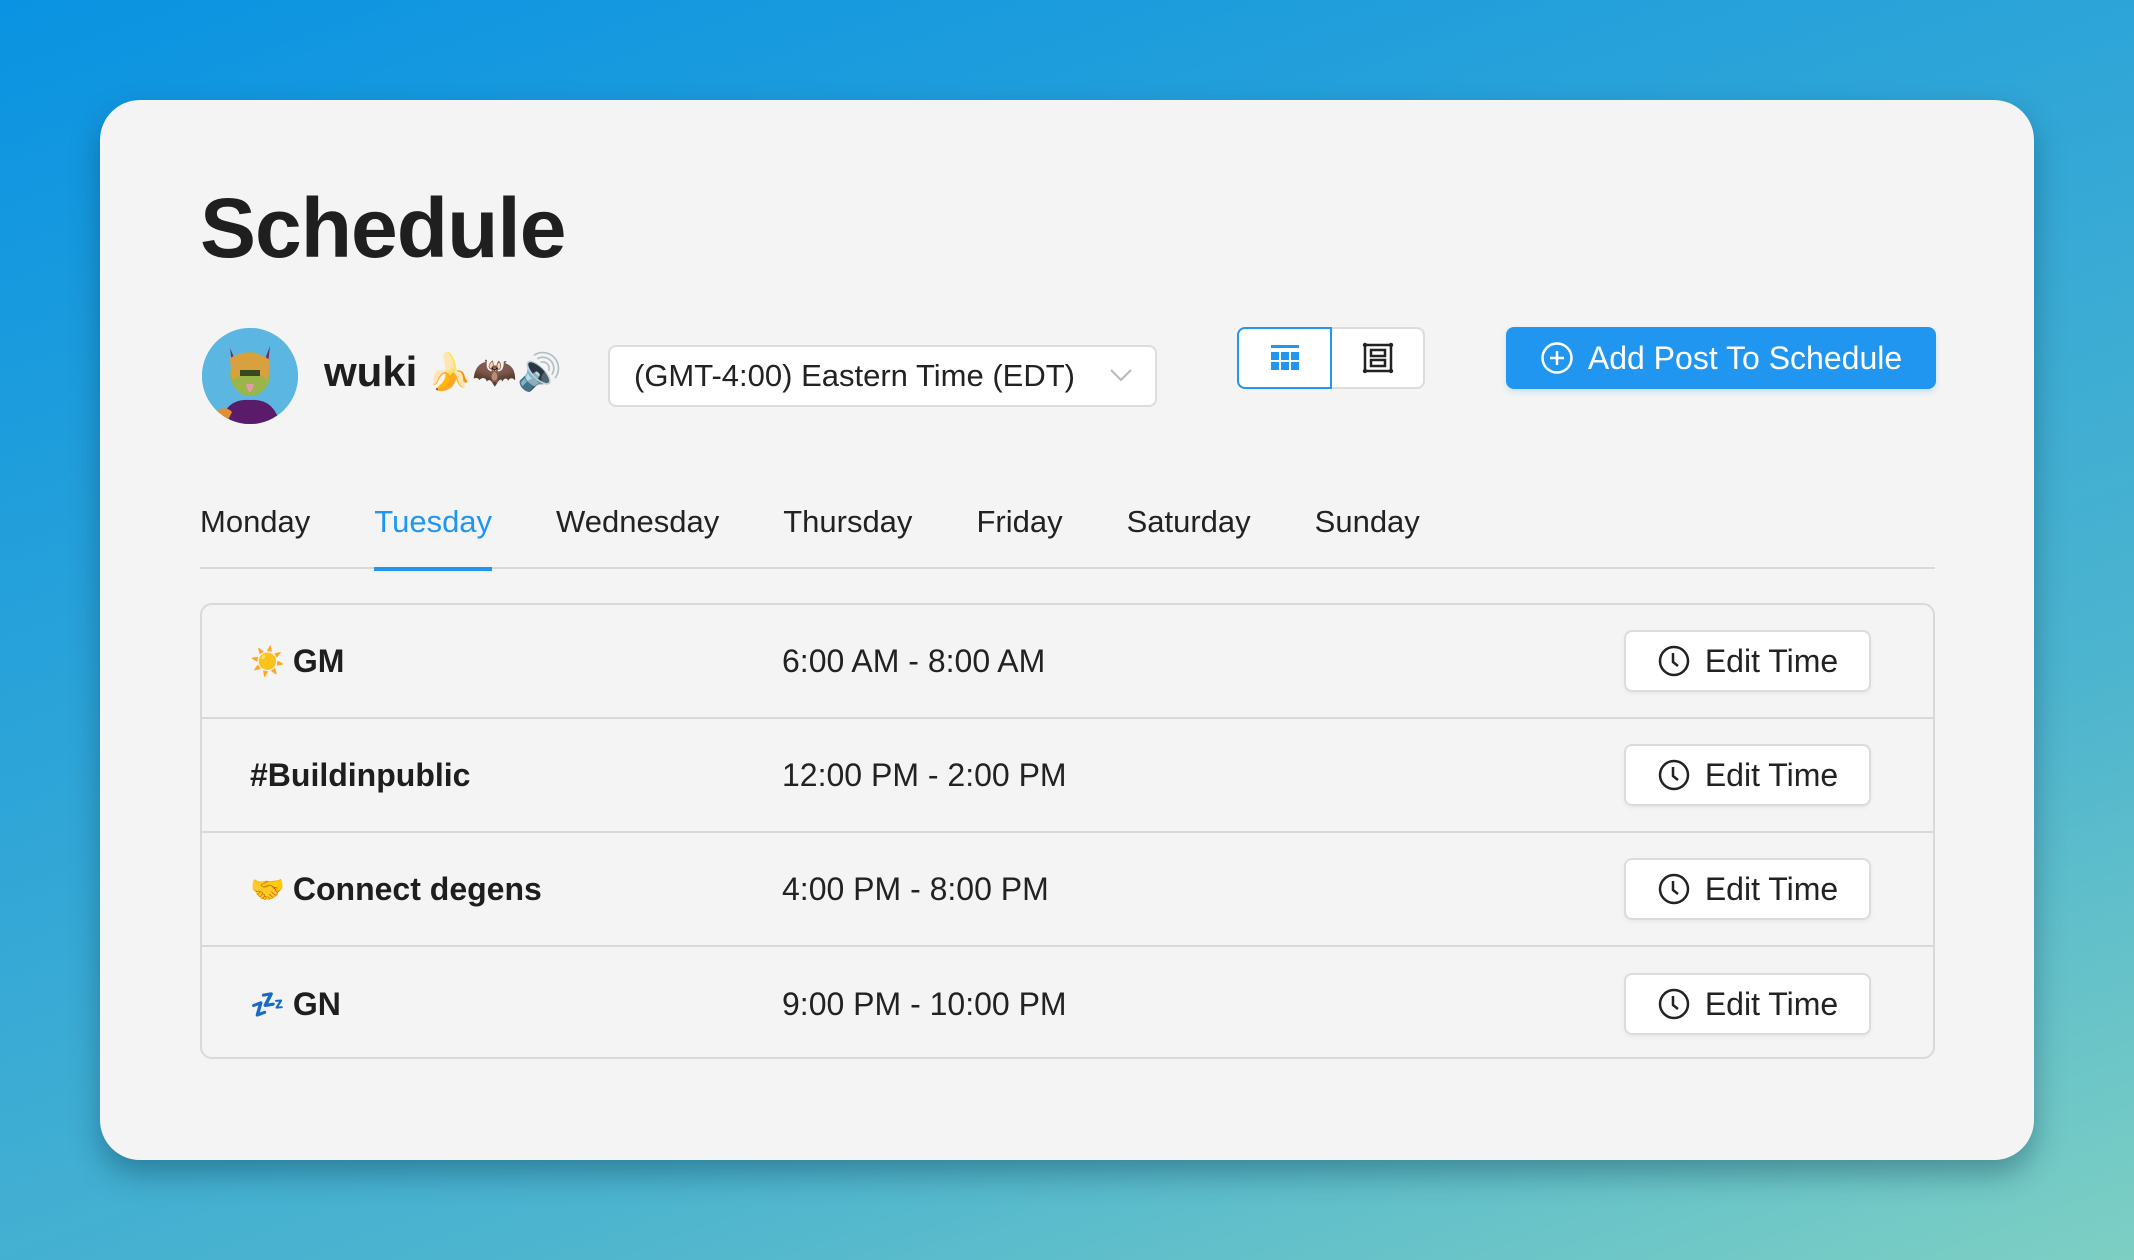 This screenshot has width=2134, height=1260. I want to click on plus-circle-icon, so click(1557, 358).